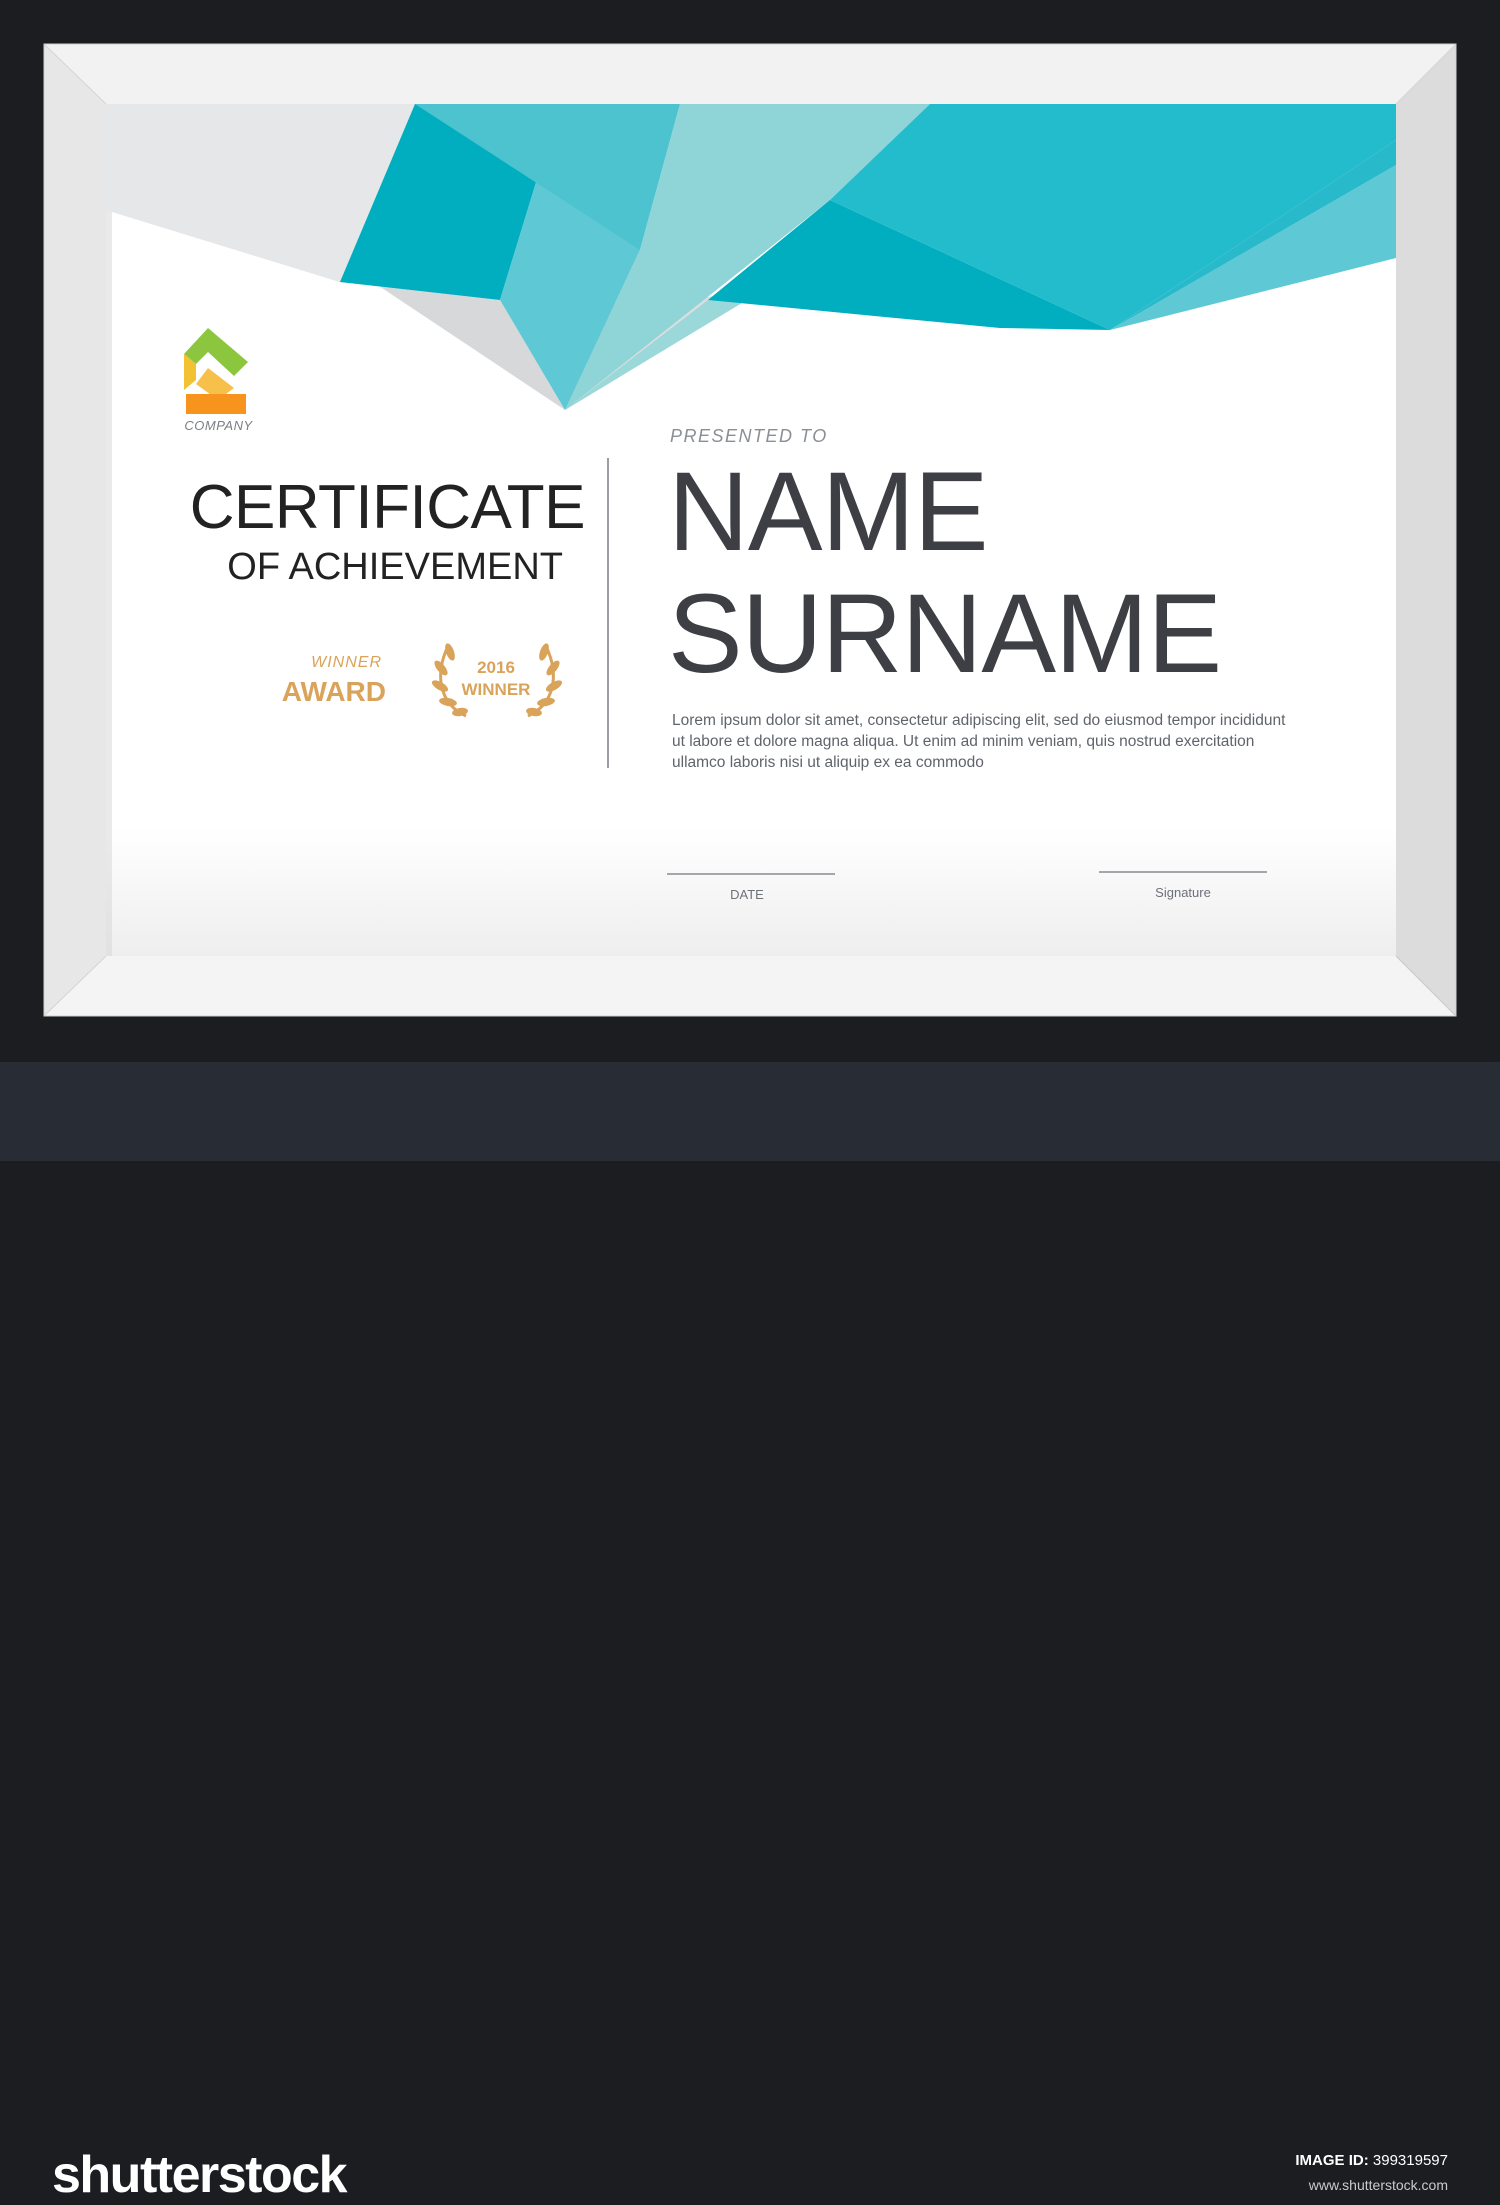 The width and height of the screenshot is (1500, 2205). I want to click on image-id-value: 399319597, so click(1410, 2160).